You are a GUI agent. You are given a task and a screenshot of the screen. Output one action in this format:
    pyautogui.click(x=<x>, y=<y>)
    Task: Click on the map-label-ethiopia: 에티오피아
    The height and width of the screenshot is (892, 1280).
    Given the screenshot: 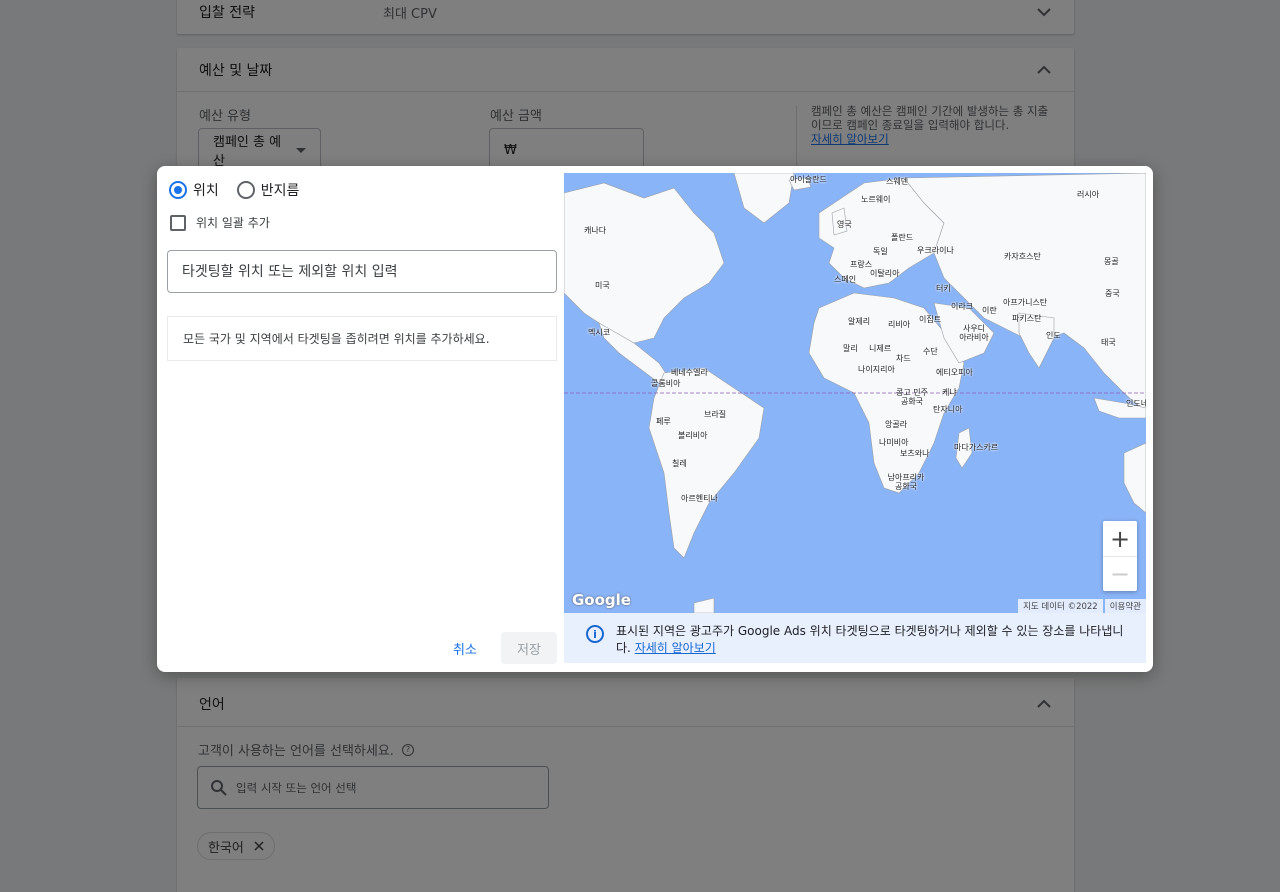 What is the action you would take?
    pyautogui.click(x=954, y=372)
    